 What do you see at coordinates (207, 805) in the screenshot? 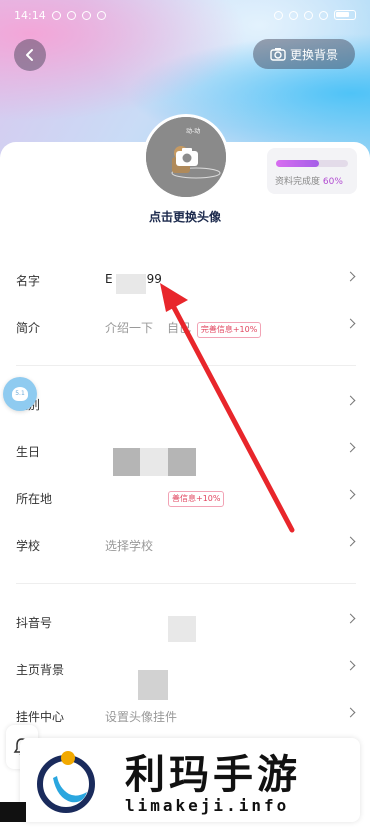
I see `watermark-url: limakeji.info` at bounding box center [207, 805].